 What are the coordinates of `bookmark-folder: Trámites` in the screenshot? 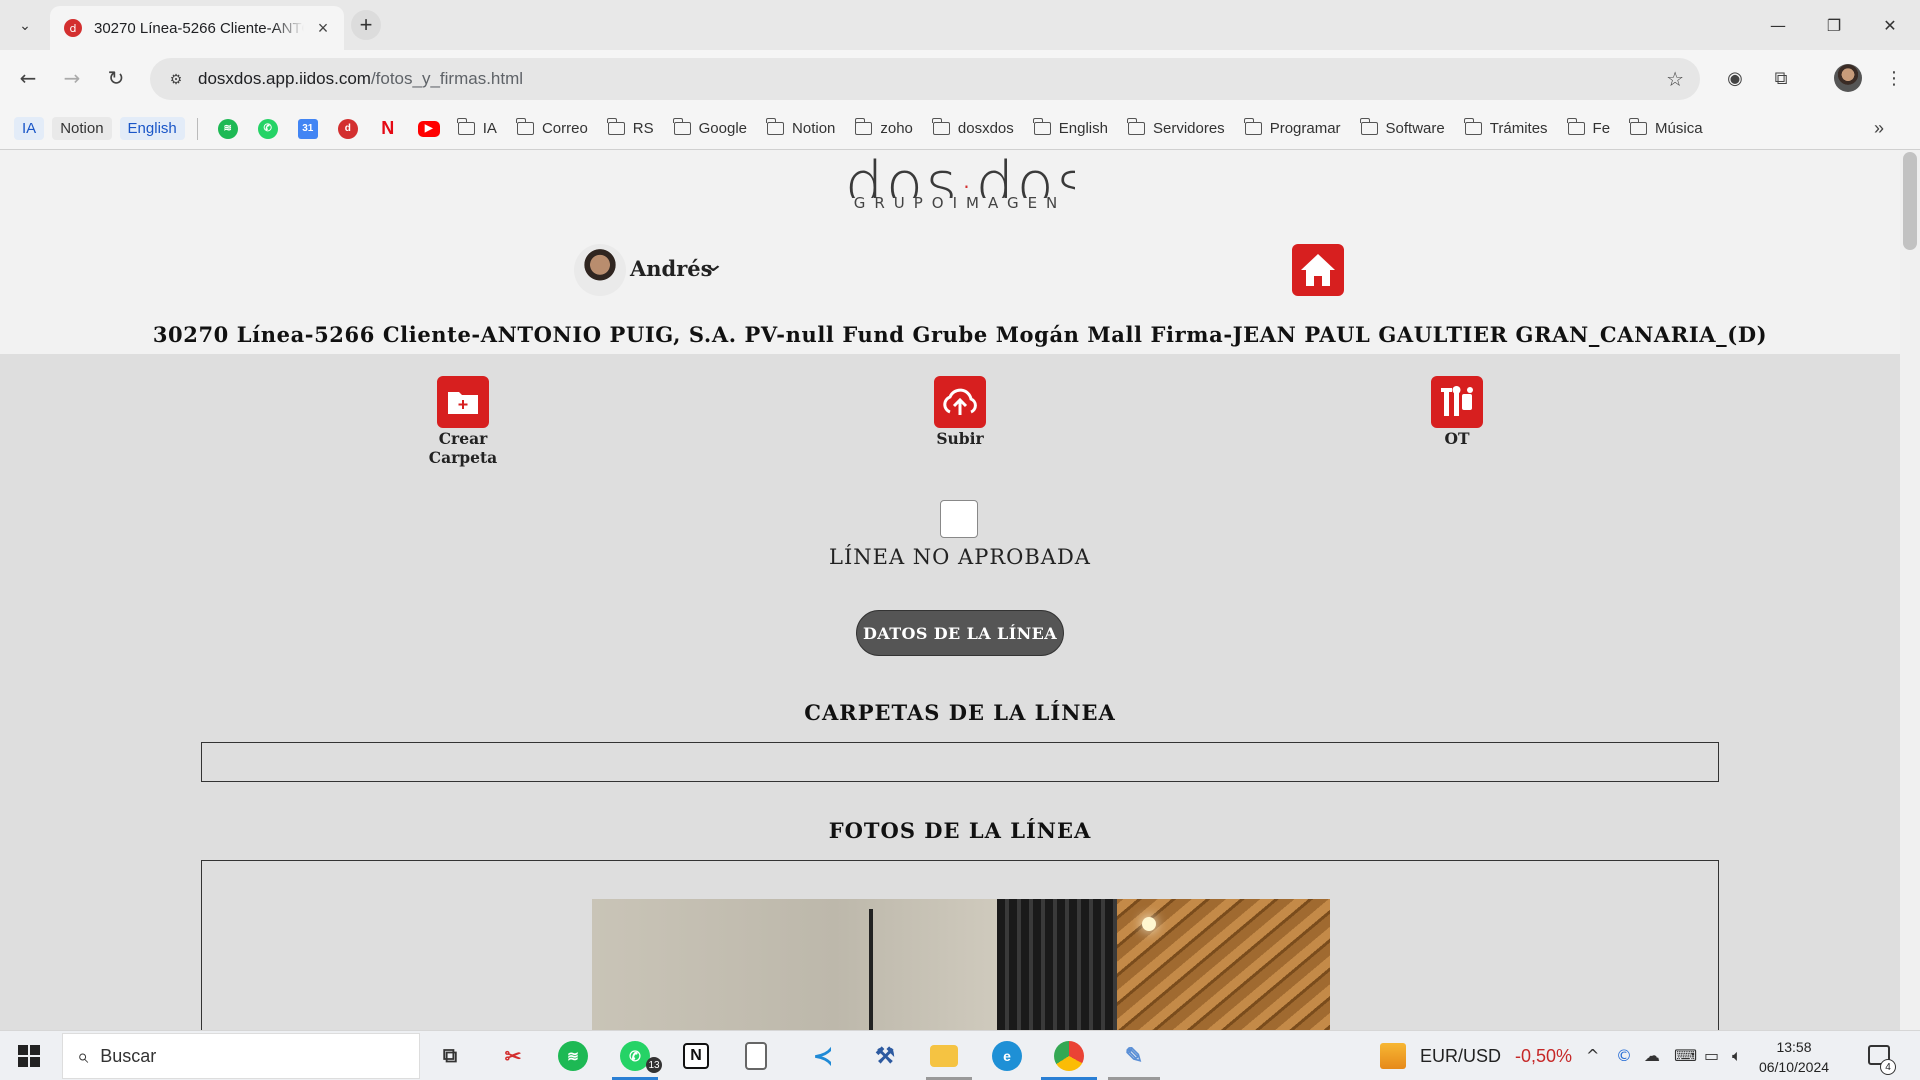 It's located at (1506, 127).